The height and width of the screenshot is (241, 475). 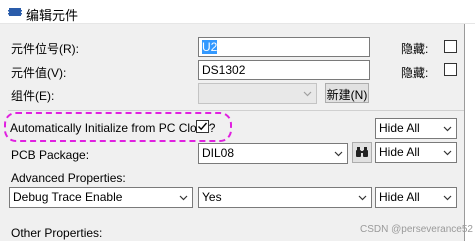 I want to click on value-hidden-label: 隐藏:, so click(x=415, y=73).